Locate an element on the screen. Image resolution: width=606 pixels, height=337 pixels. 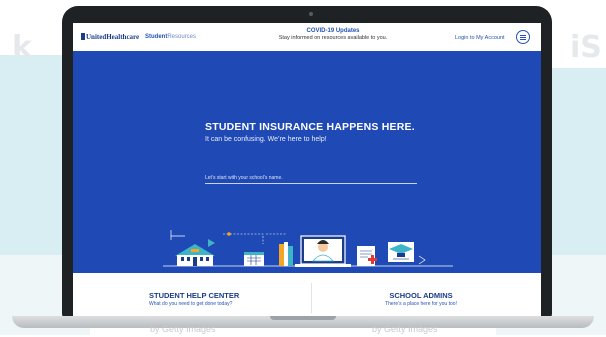
logo-text: UnitedHealthcare is located at coordinates (113, 37).